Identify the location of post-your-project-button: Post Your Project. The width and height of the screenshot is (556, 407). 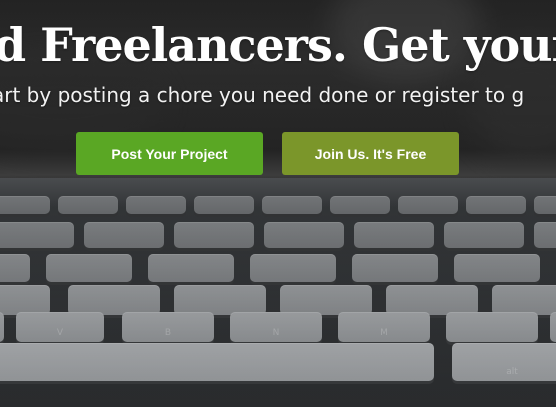
(169, 153).